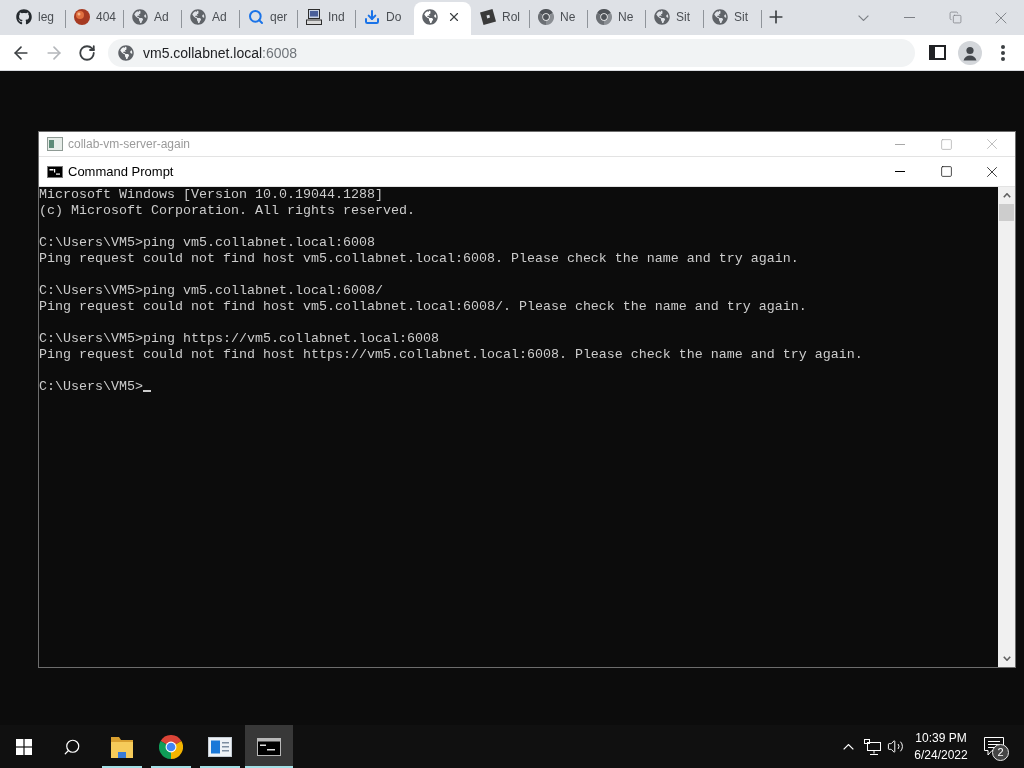  Describe the element at coordinates (955, 17) in the screenshot. I see `restore-icon` at that location.